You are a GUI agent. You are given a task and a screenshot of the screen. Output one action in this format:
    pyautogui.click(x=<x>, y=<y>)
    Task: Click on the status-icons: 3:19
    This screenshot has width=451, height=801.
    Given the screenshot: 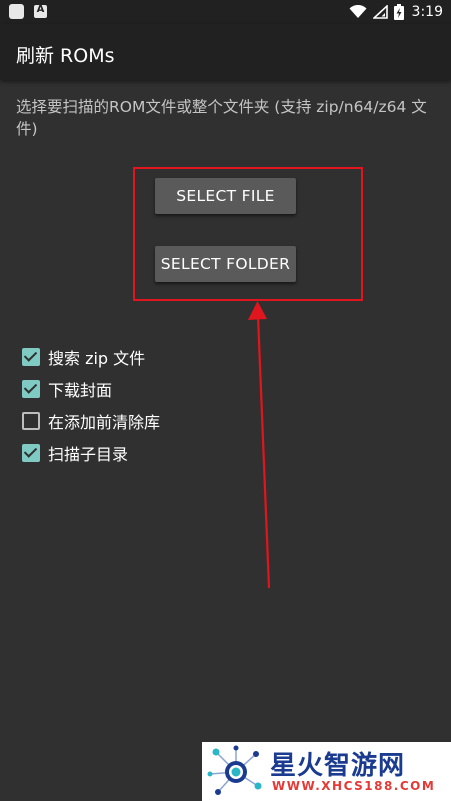 What is the action you would take?
    pyautogui.click(x=396, y=12)
    